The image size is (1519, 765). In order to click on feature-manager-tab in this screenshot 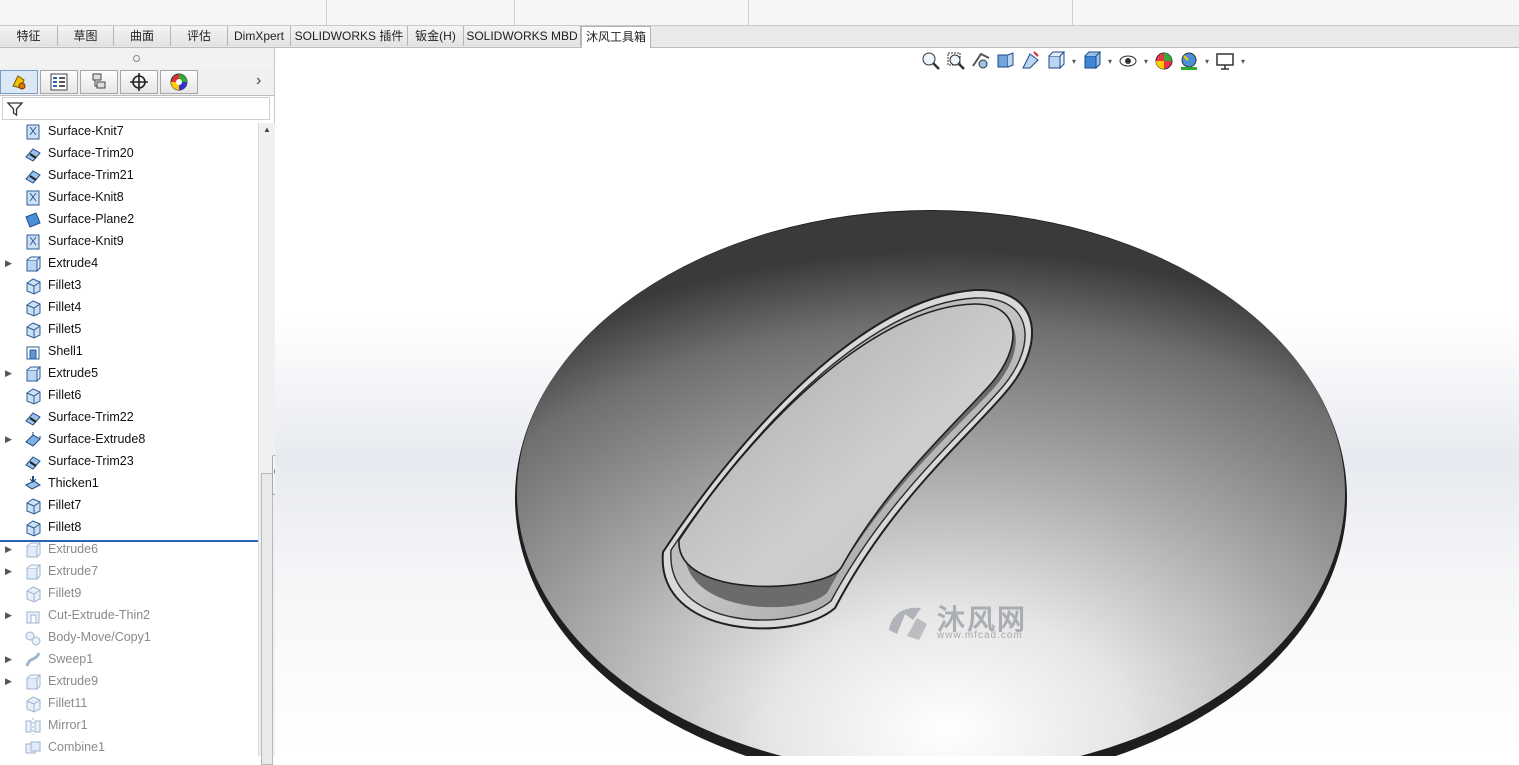, I will do `click(19, 82)`.